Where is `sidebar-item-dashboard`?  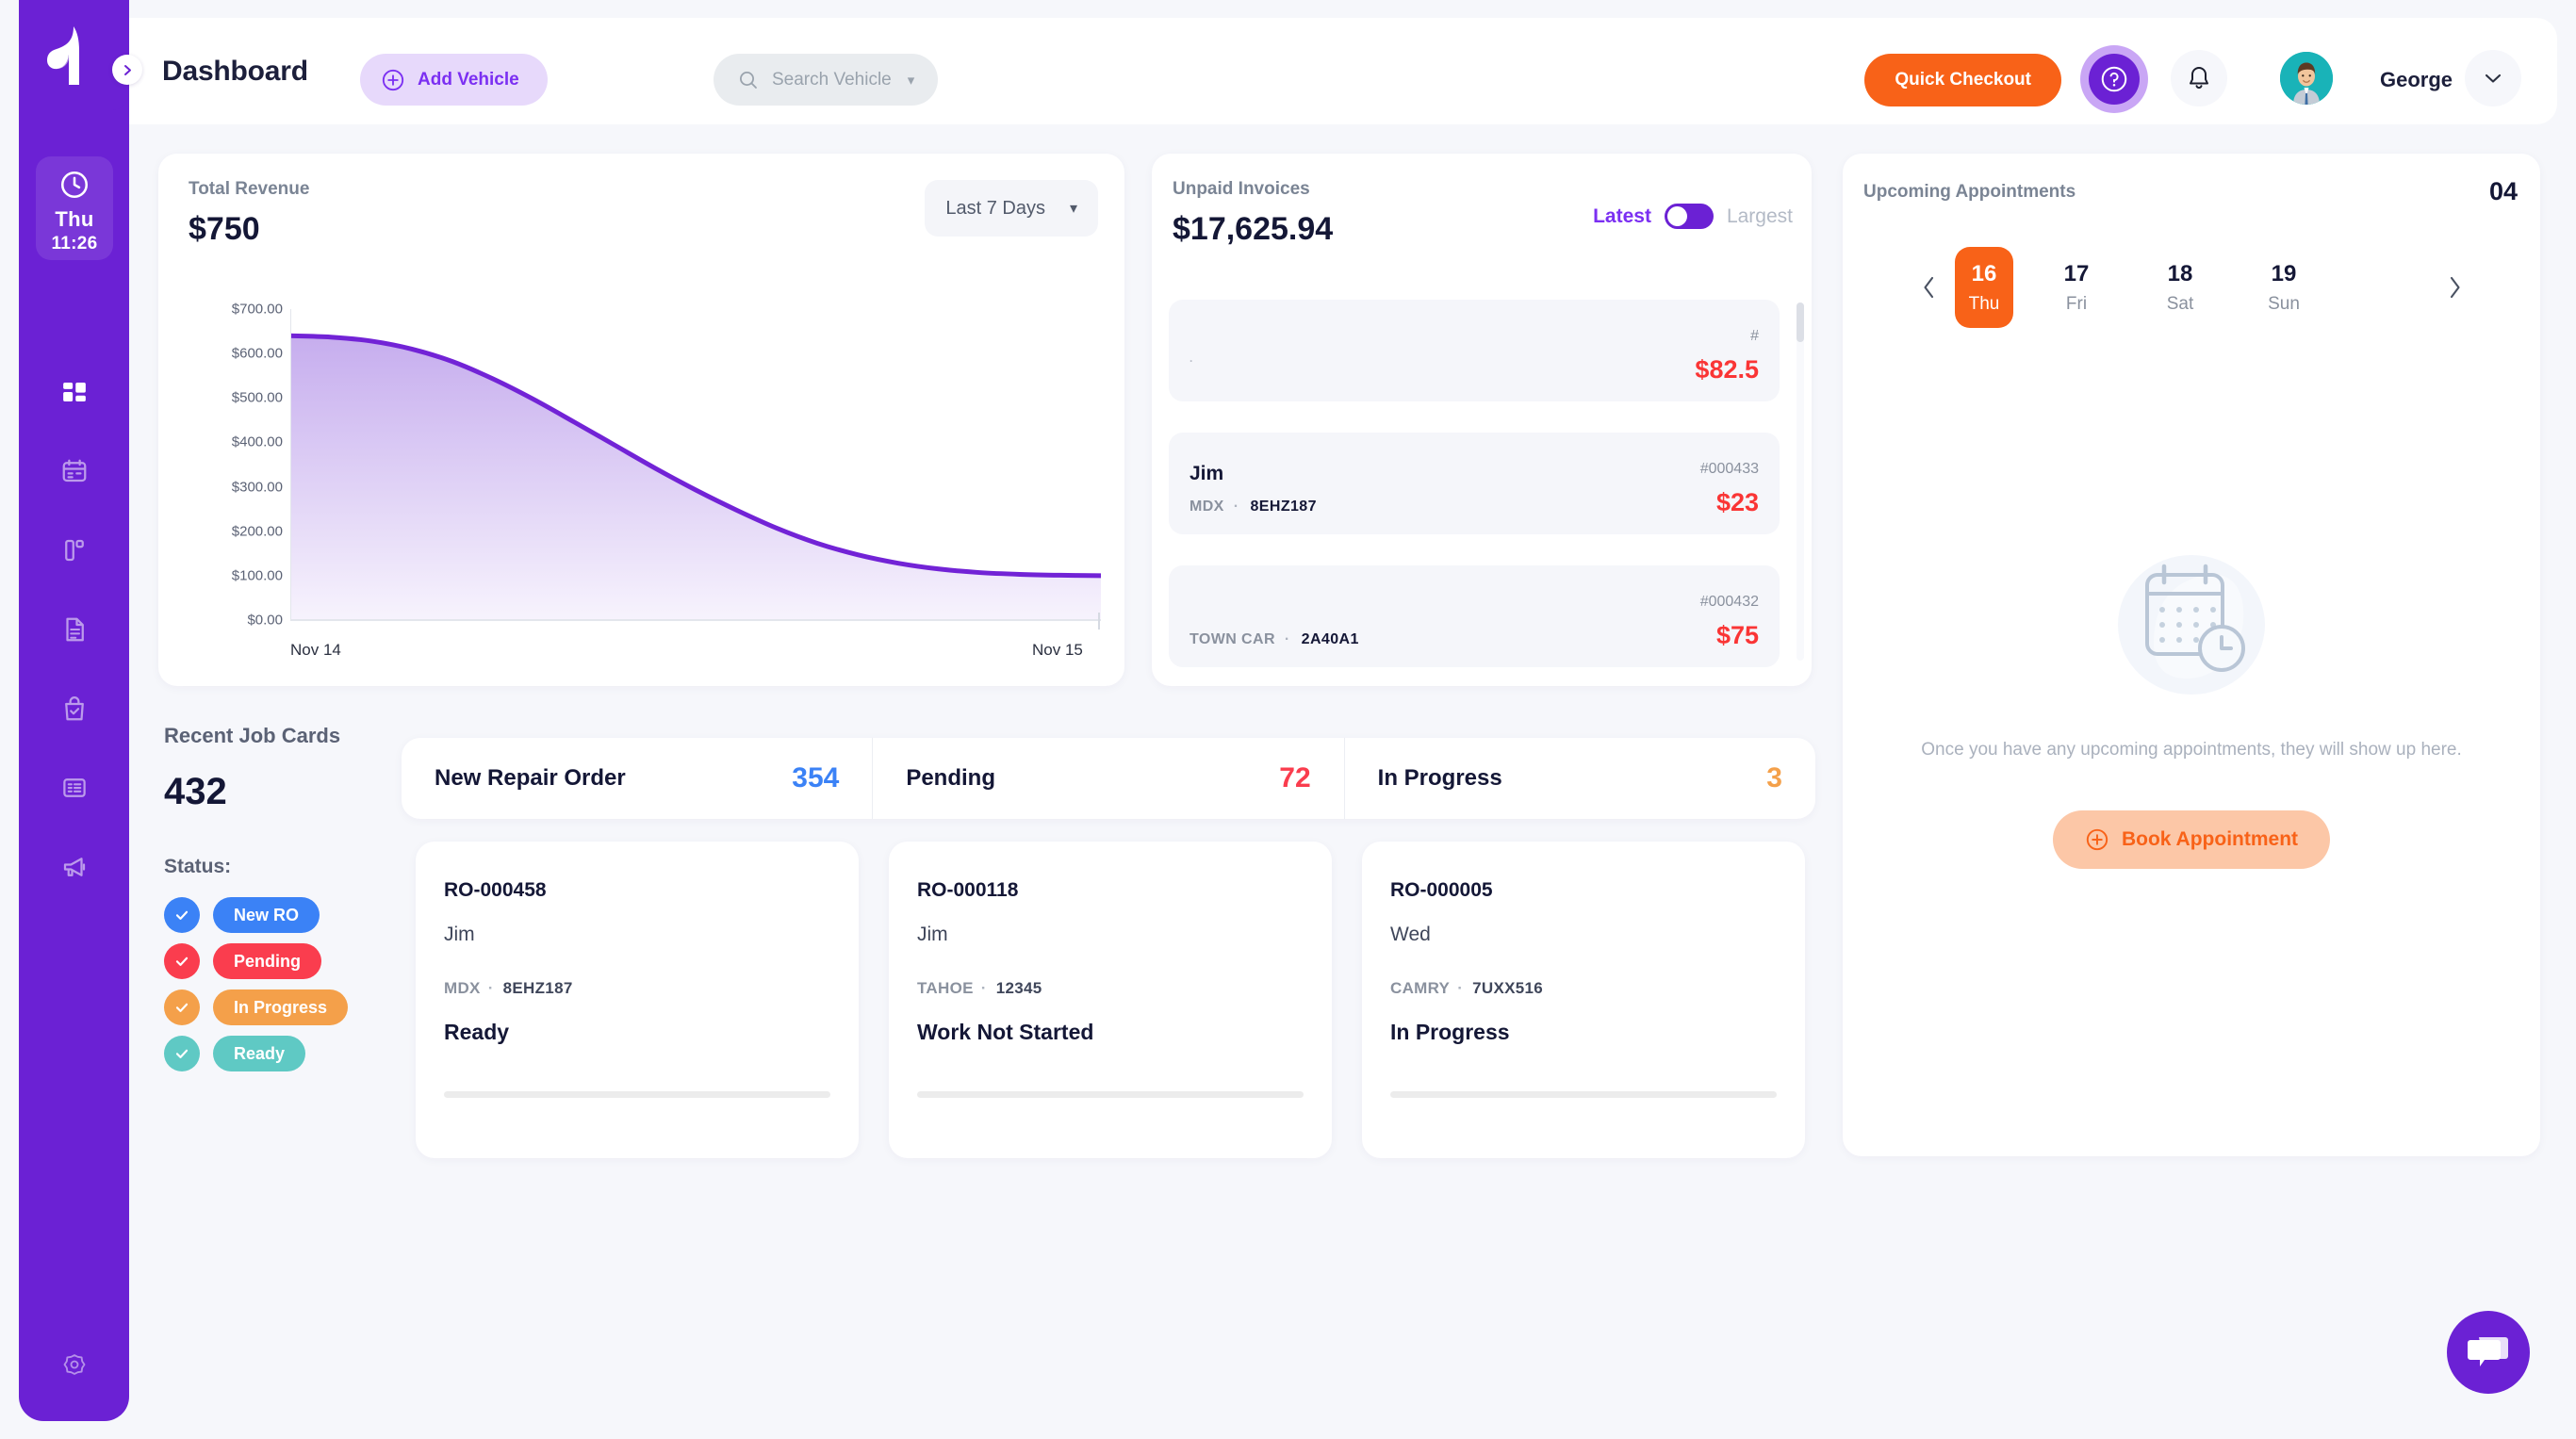
sidebar-item-dashboard is located at coordinates (74, 392).